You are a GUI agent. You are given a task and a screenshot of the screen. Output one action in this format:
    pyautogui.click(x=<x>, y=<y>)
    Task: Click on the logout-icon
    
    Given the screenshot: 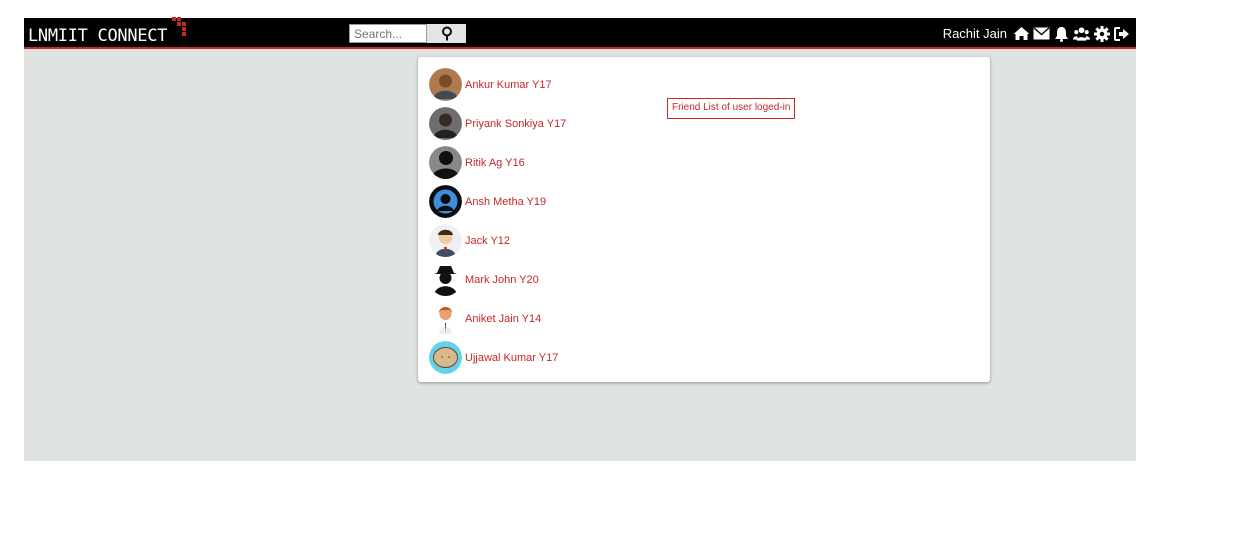 What is the action you would take?
    pyautogui.click(x=1121, y=33)
    